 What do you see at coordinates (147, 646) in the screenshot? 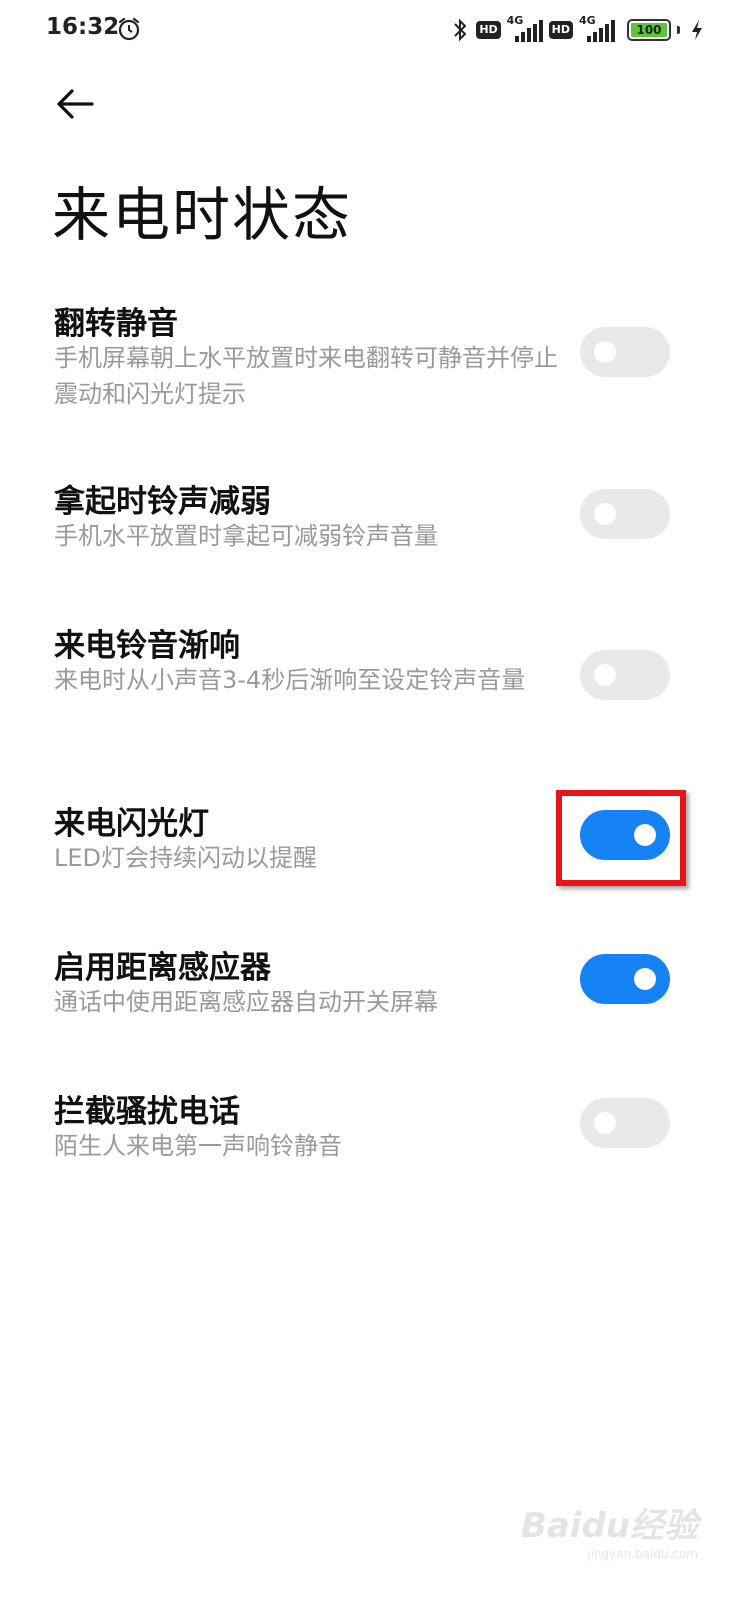
I see `setting-title: 来电铃音渐响` at bounding box center [147, 646].